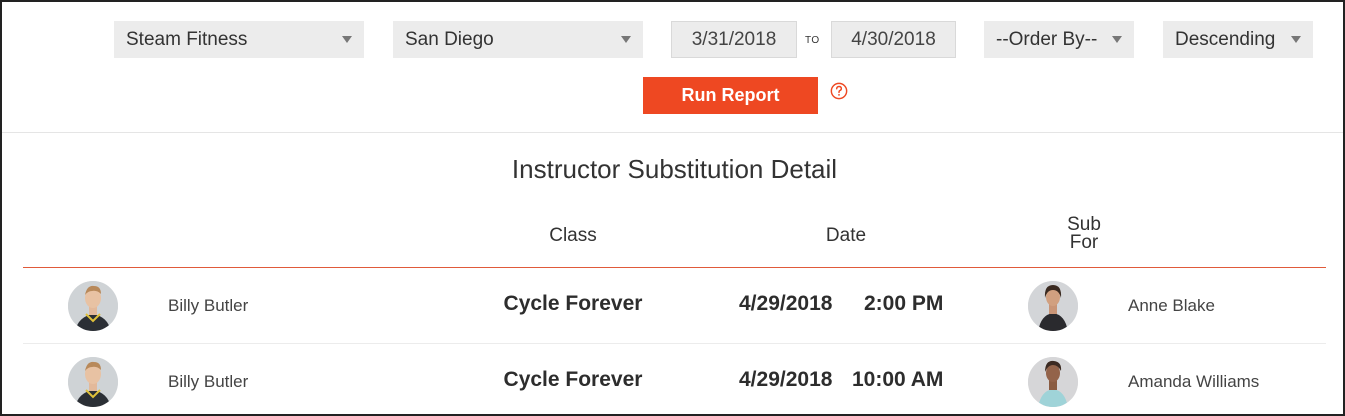 The height and width of the screenshot is (416, 1345). What do you see at coordinates (839, 91) in the screenshot?
I see `help-icon` at bounding box center [839, 91].